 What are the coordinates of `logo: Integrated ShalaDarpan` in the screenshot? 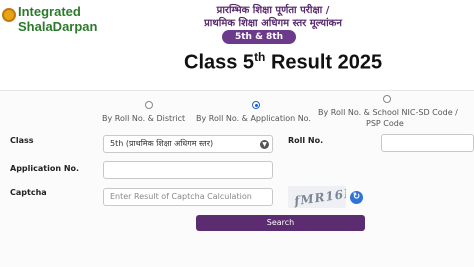 It's located at (57, 20).